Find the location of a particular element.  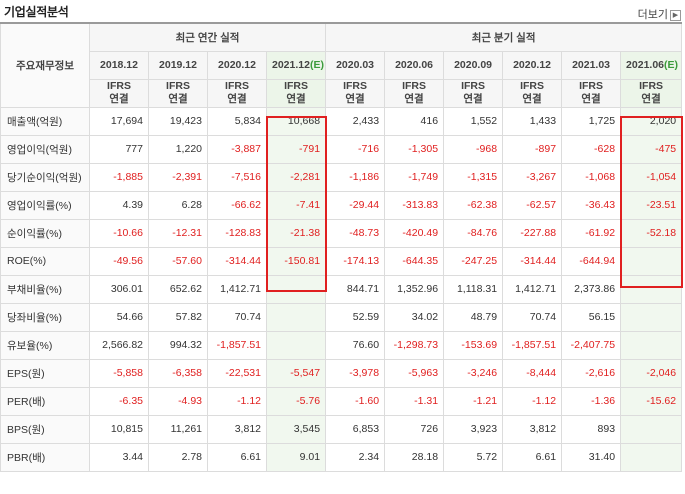

value-cell: 306.01 is located at coordinates (119, 289).